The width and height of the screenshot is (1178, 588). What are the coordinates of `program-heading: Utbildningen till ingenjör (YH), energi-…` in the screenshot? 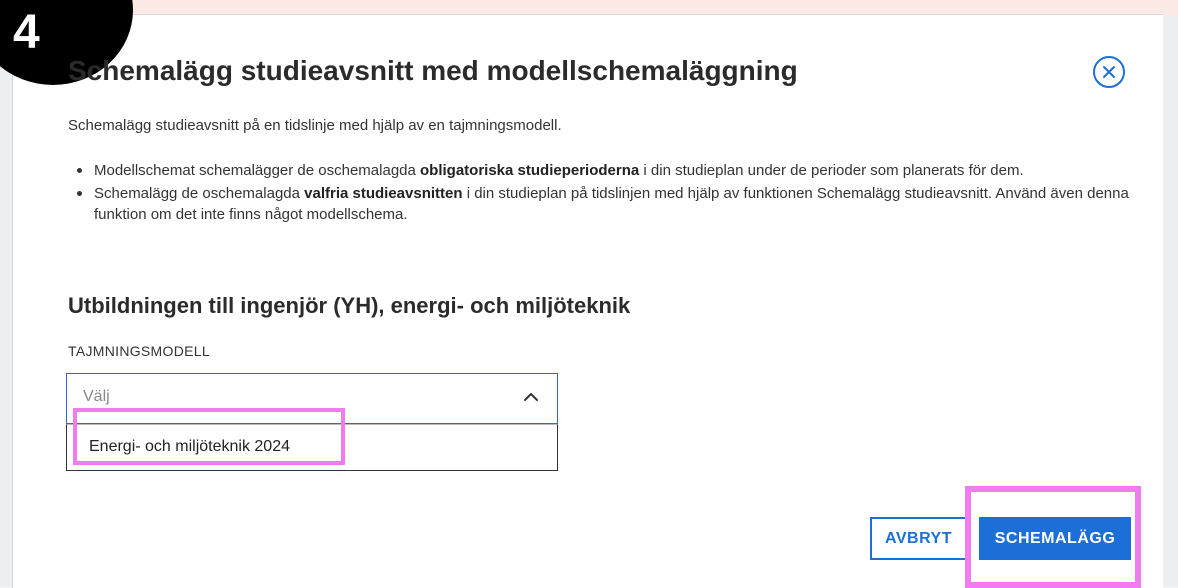 It's located at (349, 305).